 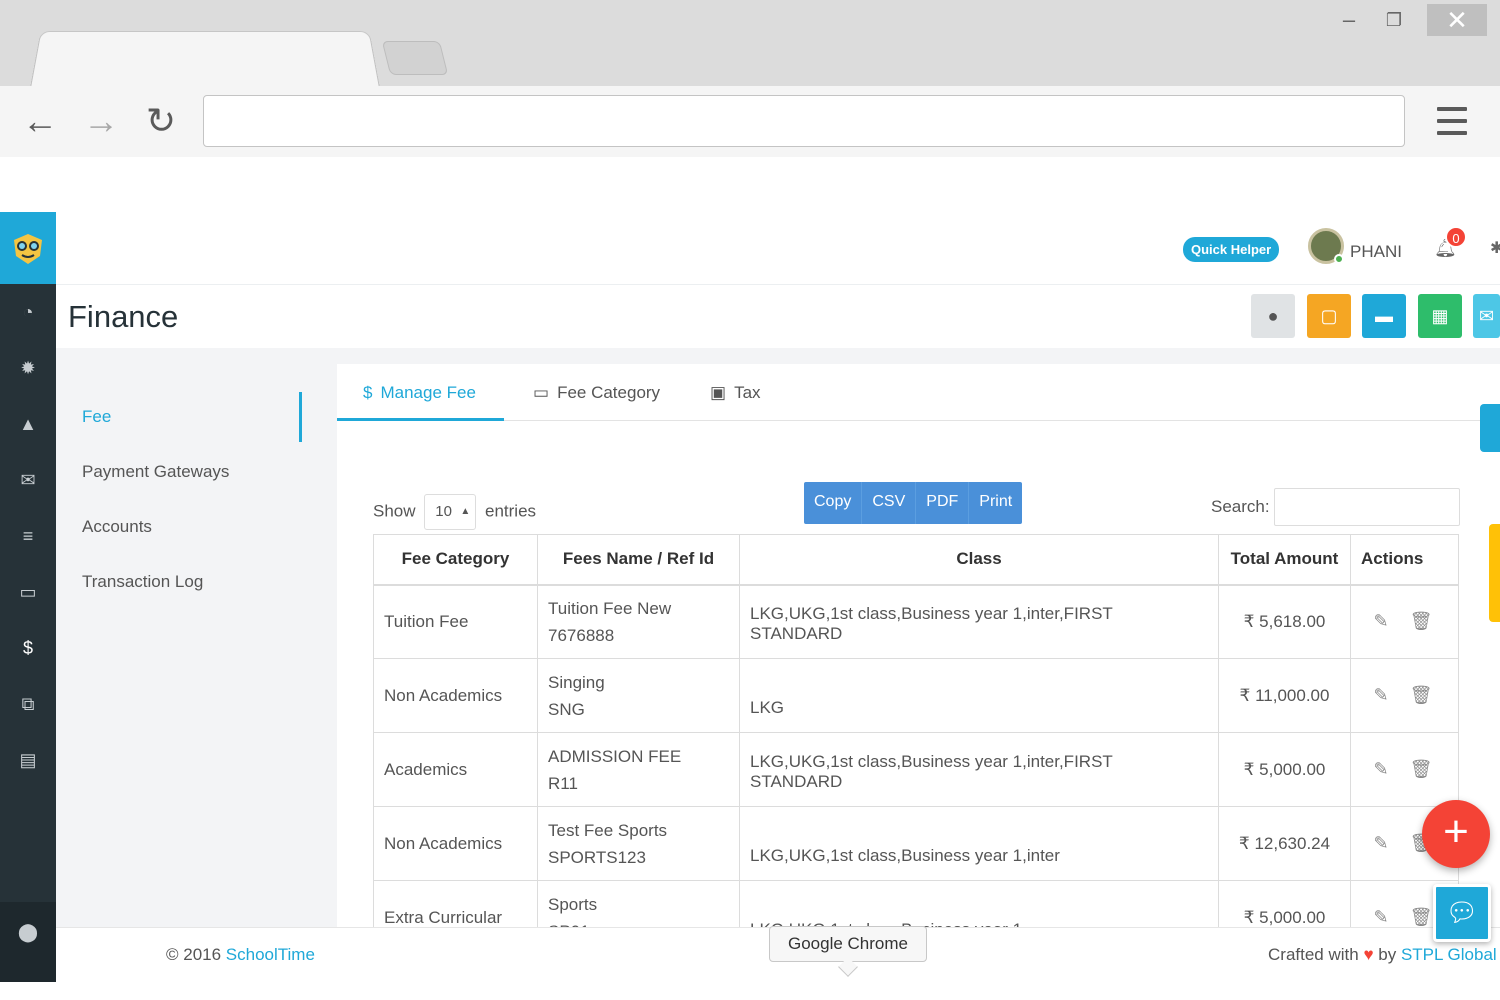 I want to click on reload-icon: ↻, so click(x=161, y=121).